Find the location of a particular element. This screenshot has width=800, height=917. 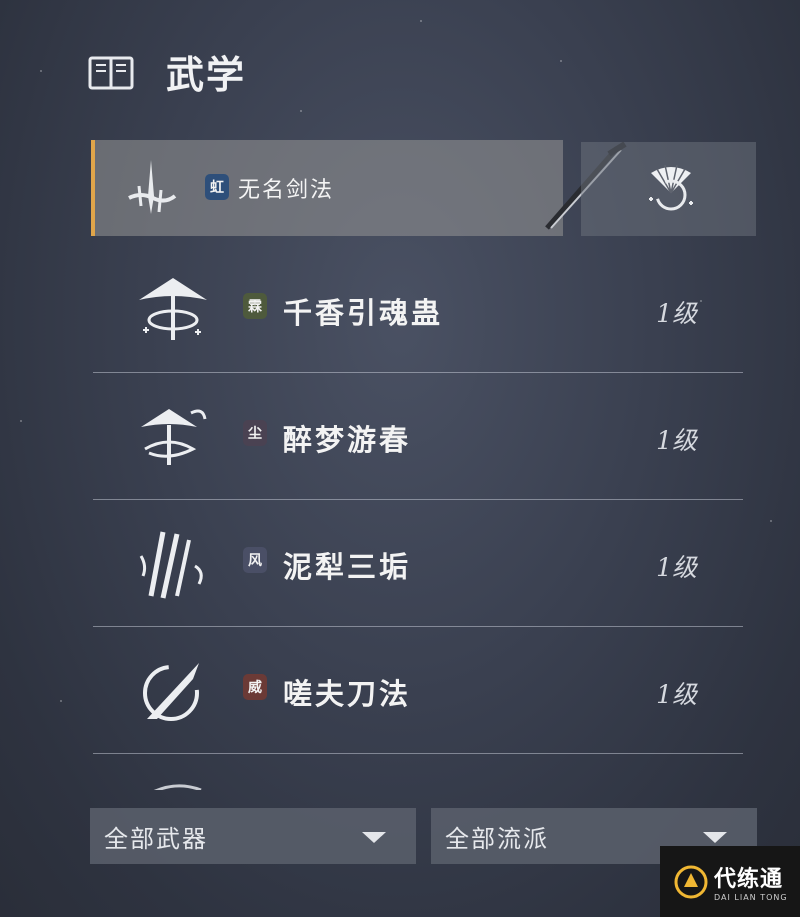

claw-slash-icon is located at coordinates (171, 565).